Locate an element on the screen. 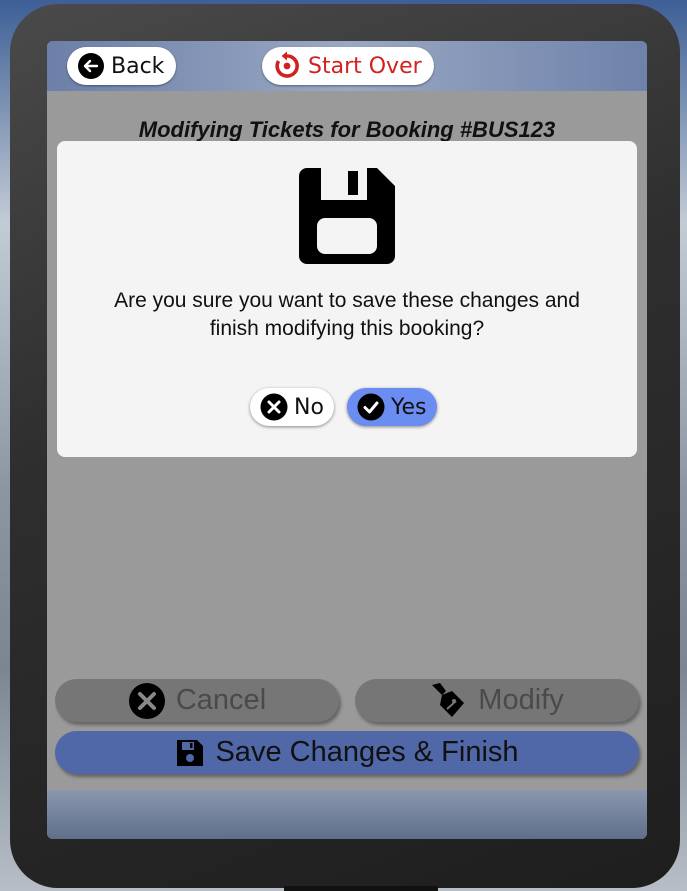  device-bottom-bar is located at coordinates (361, 888).